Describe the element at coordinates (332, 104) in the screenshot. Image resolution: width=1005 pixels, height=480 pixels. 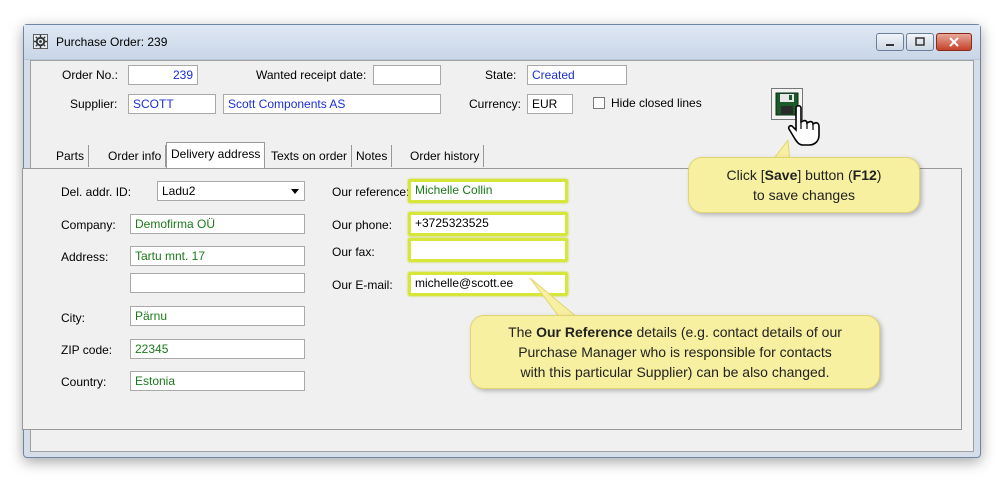
I see `supplier-name-field: Scott Components AS` at that location.